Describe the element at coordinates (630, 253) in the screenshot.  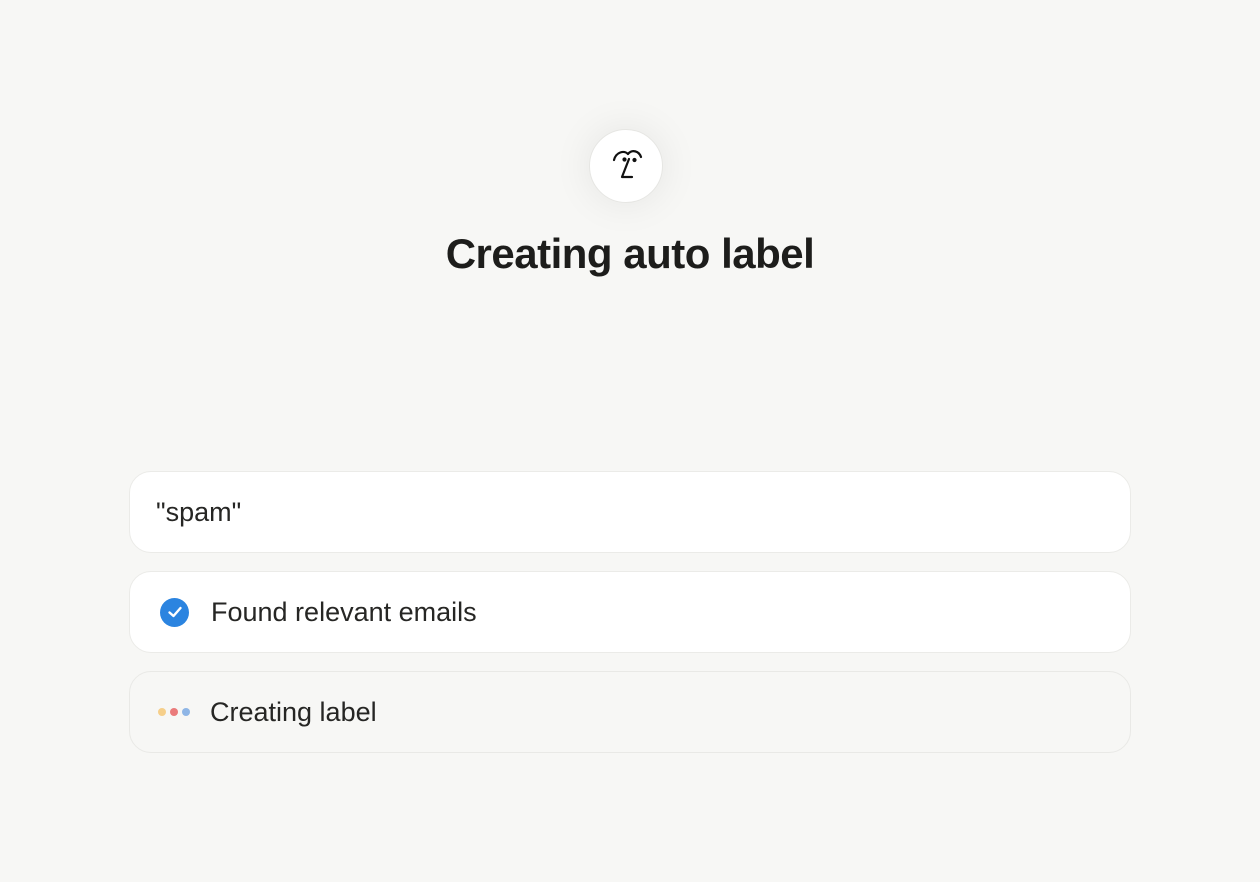
I see `page-title: Creating auto label` at that location.